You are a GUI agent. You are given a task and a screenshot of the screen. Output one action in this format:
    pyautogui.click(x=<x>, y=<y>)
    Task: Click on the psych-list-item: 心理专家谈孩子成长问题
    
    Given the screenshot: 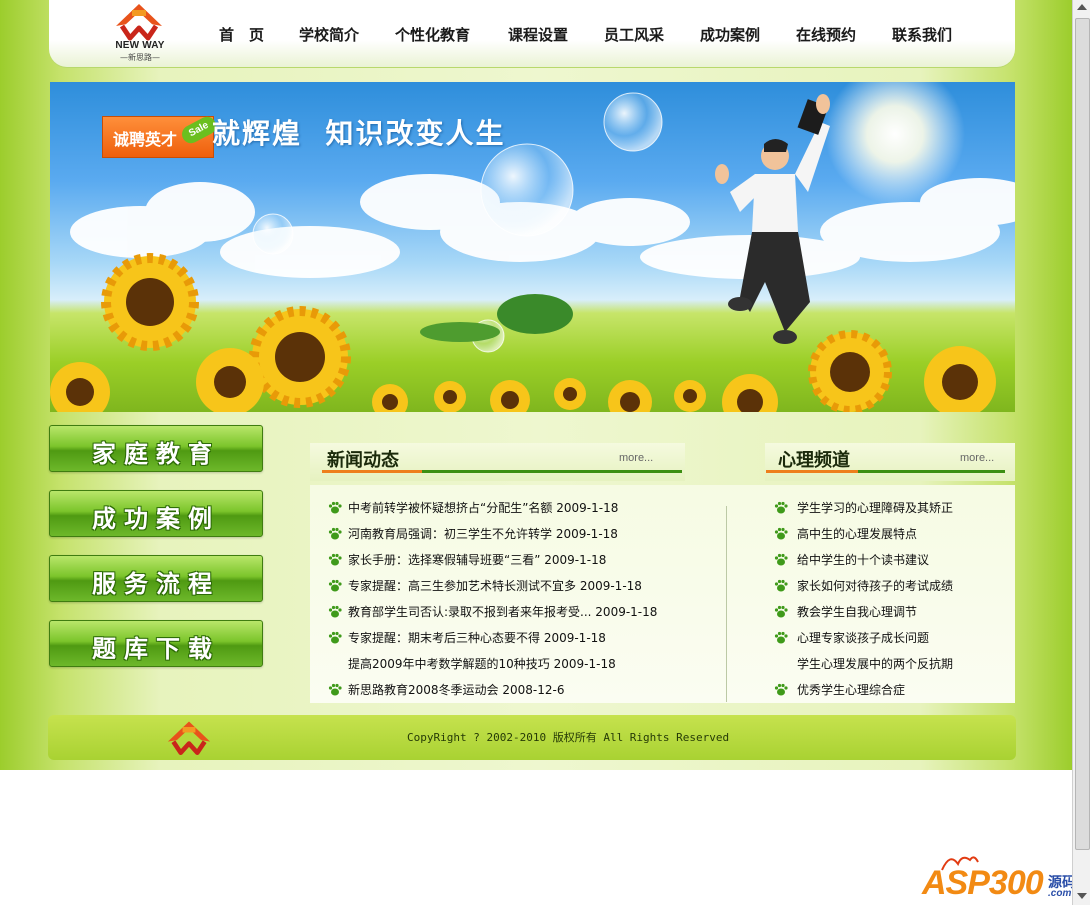 What is the action you would take?
    pyautogui.click(x=863, y=637)
    